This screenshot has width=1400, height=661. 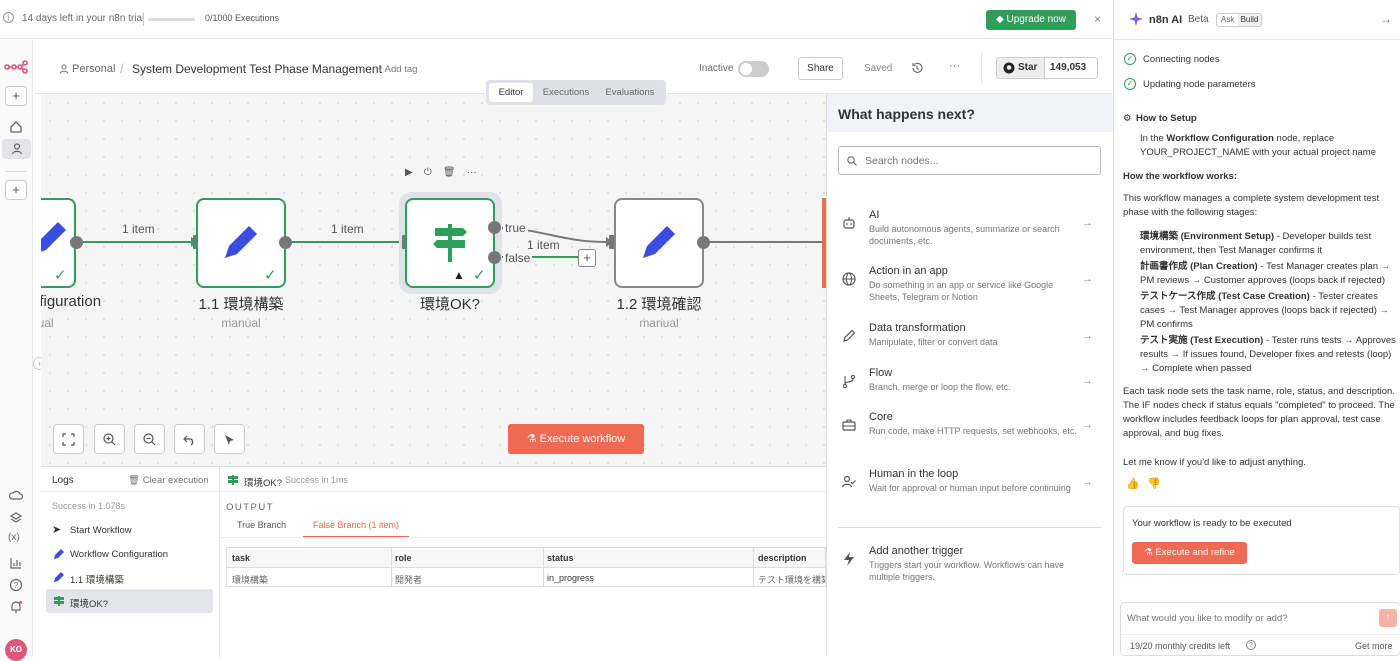 What do you see at coordinates (109, 439) in the screenshot?
I see `zoom-in-button` at bounding box center [109, 439].